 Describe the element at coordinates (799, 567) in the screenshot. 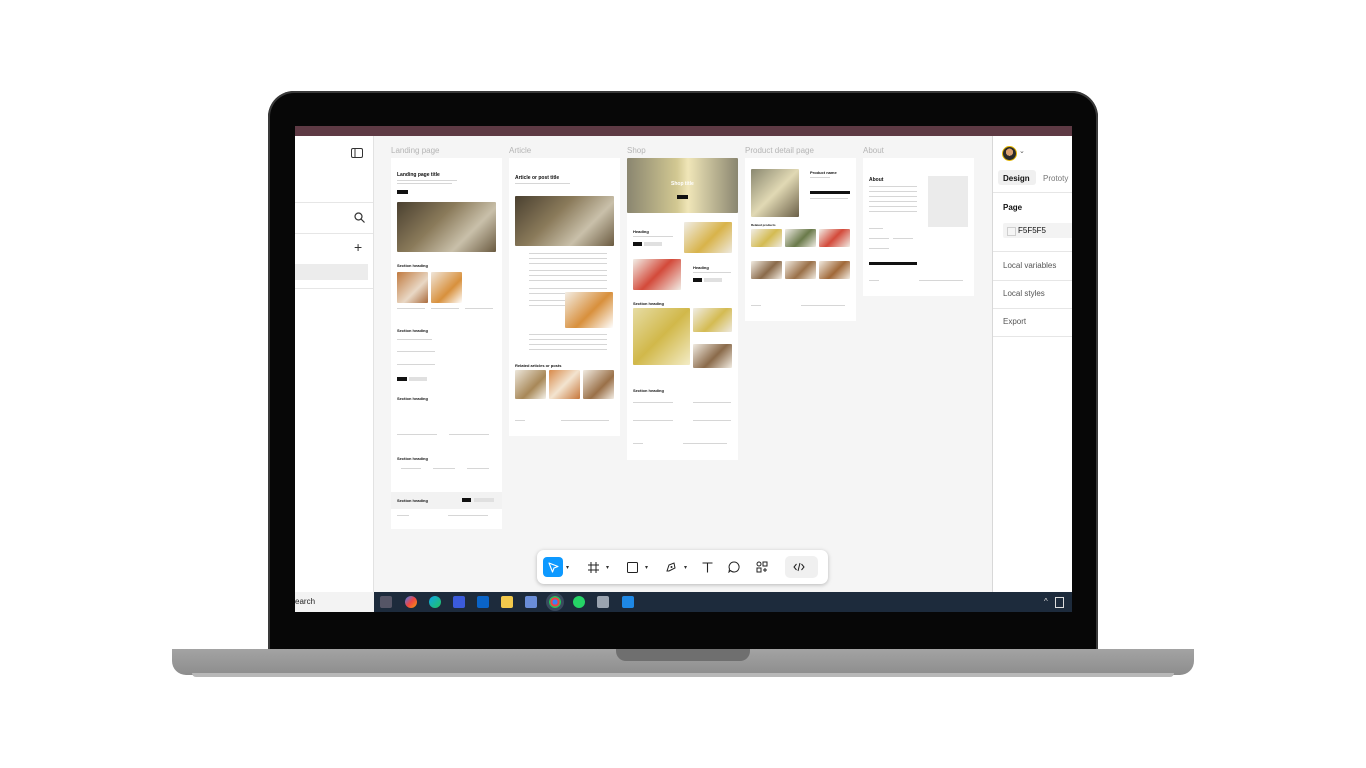

I see `code-icon` at that location.